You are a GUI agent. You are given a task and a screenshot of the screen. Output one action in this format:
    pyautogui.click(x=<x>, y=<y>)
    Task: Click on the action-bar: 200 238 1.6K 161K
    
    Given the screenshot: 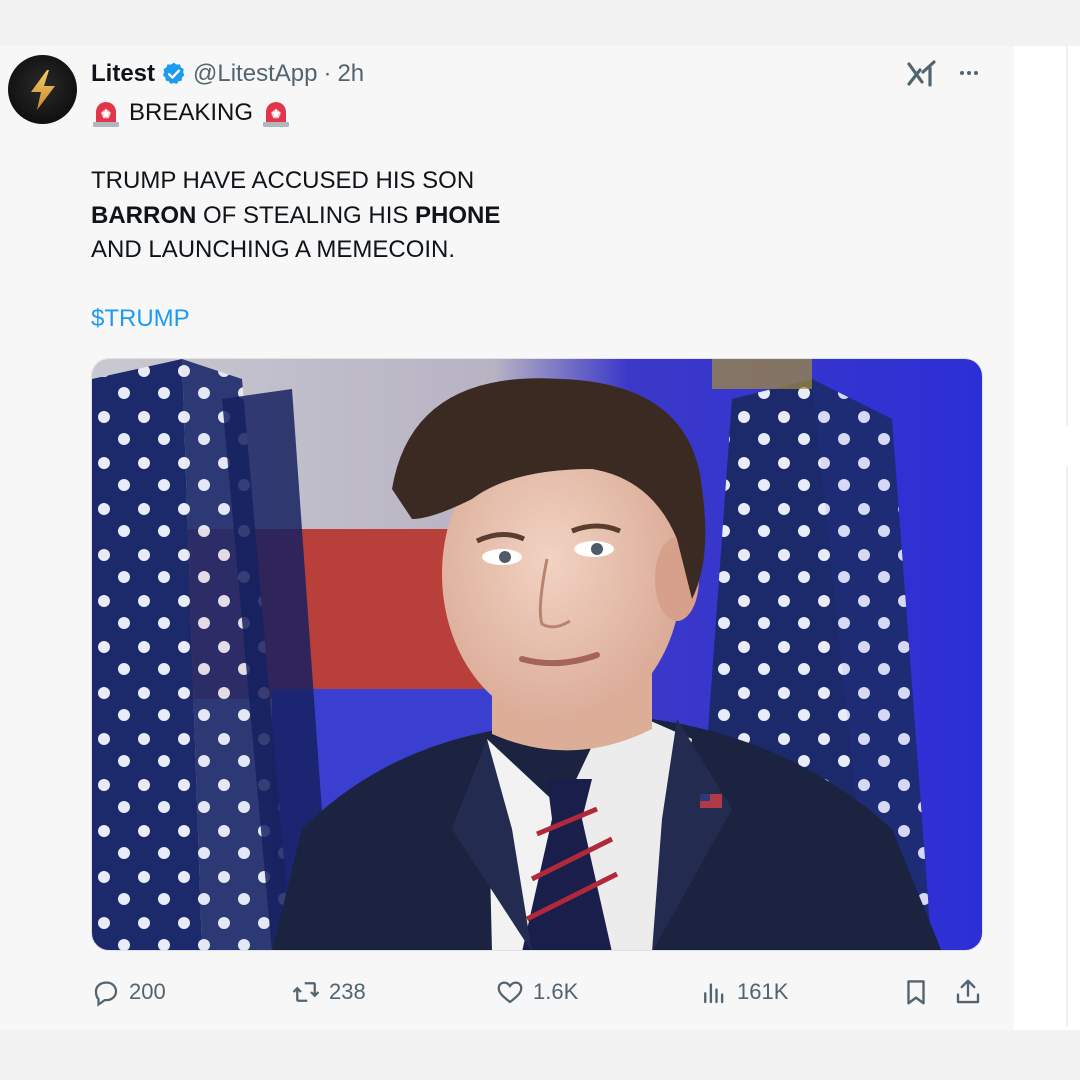 What is the action you would take?
    pyautogui.click(x=537, y=992)
    